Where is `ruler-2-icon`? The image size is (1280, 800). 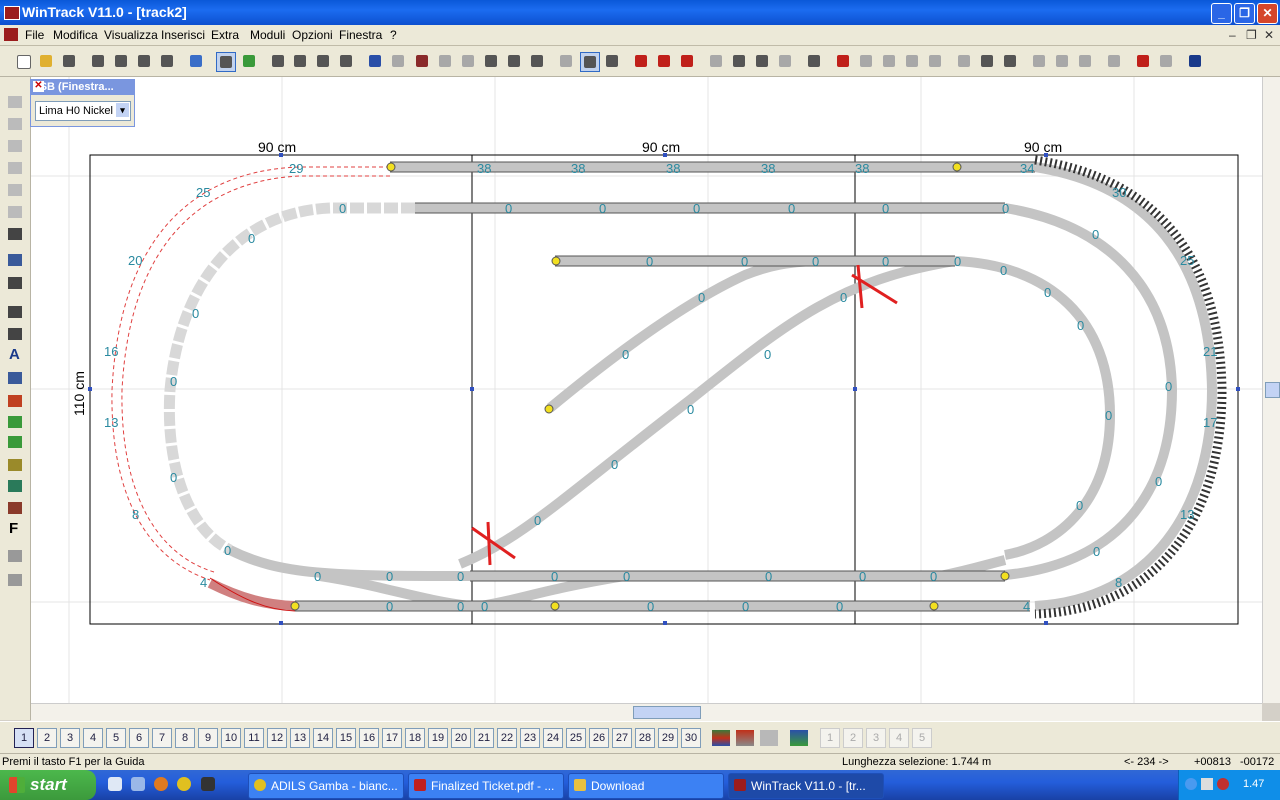 ruler-2-icon is located at coordinates (15, 580).